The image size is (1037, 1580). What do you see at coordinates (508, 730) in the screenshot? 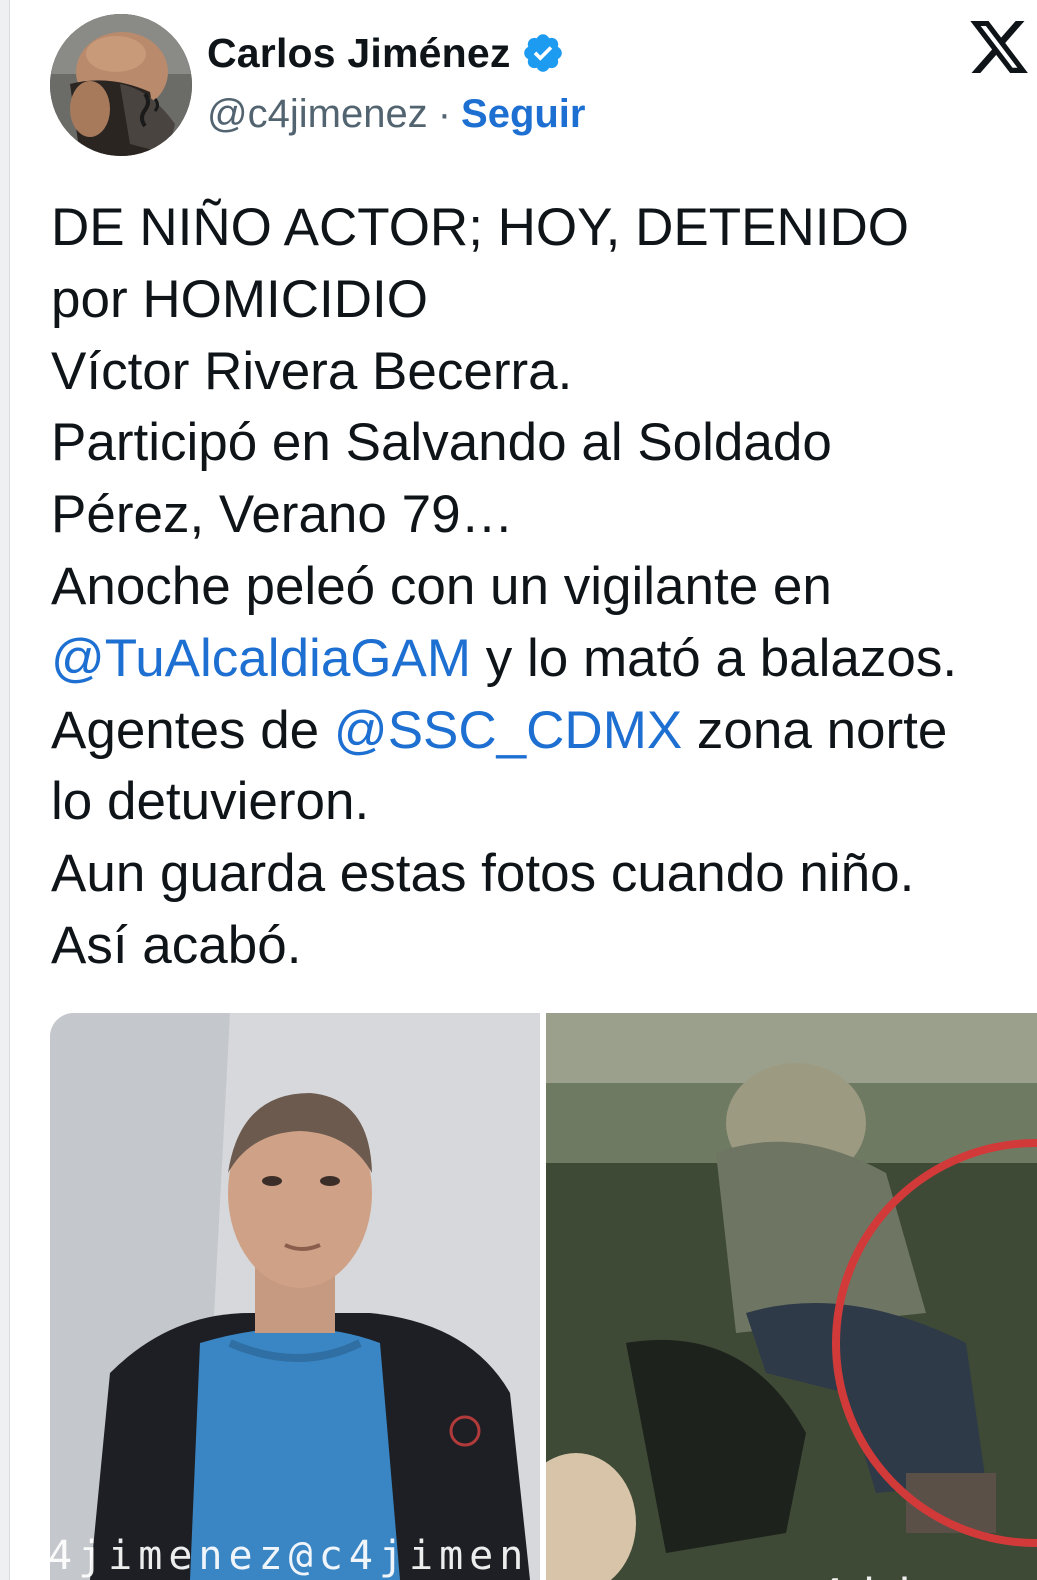
I see `mention-link: @SSC_CDMX` at bounding box center [508, 730].